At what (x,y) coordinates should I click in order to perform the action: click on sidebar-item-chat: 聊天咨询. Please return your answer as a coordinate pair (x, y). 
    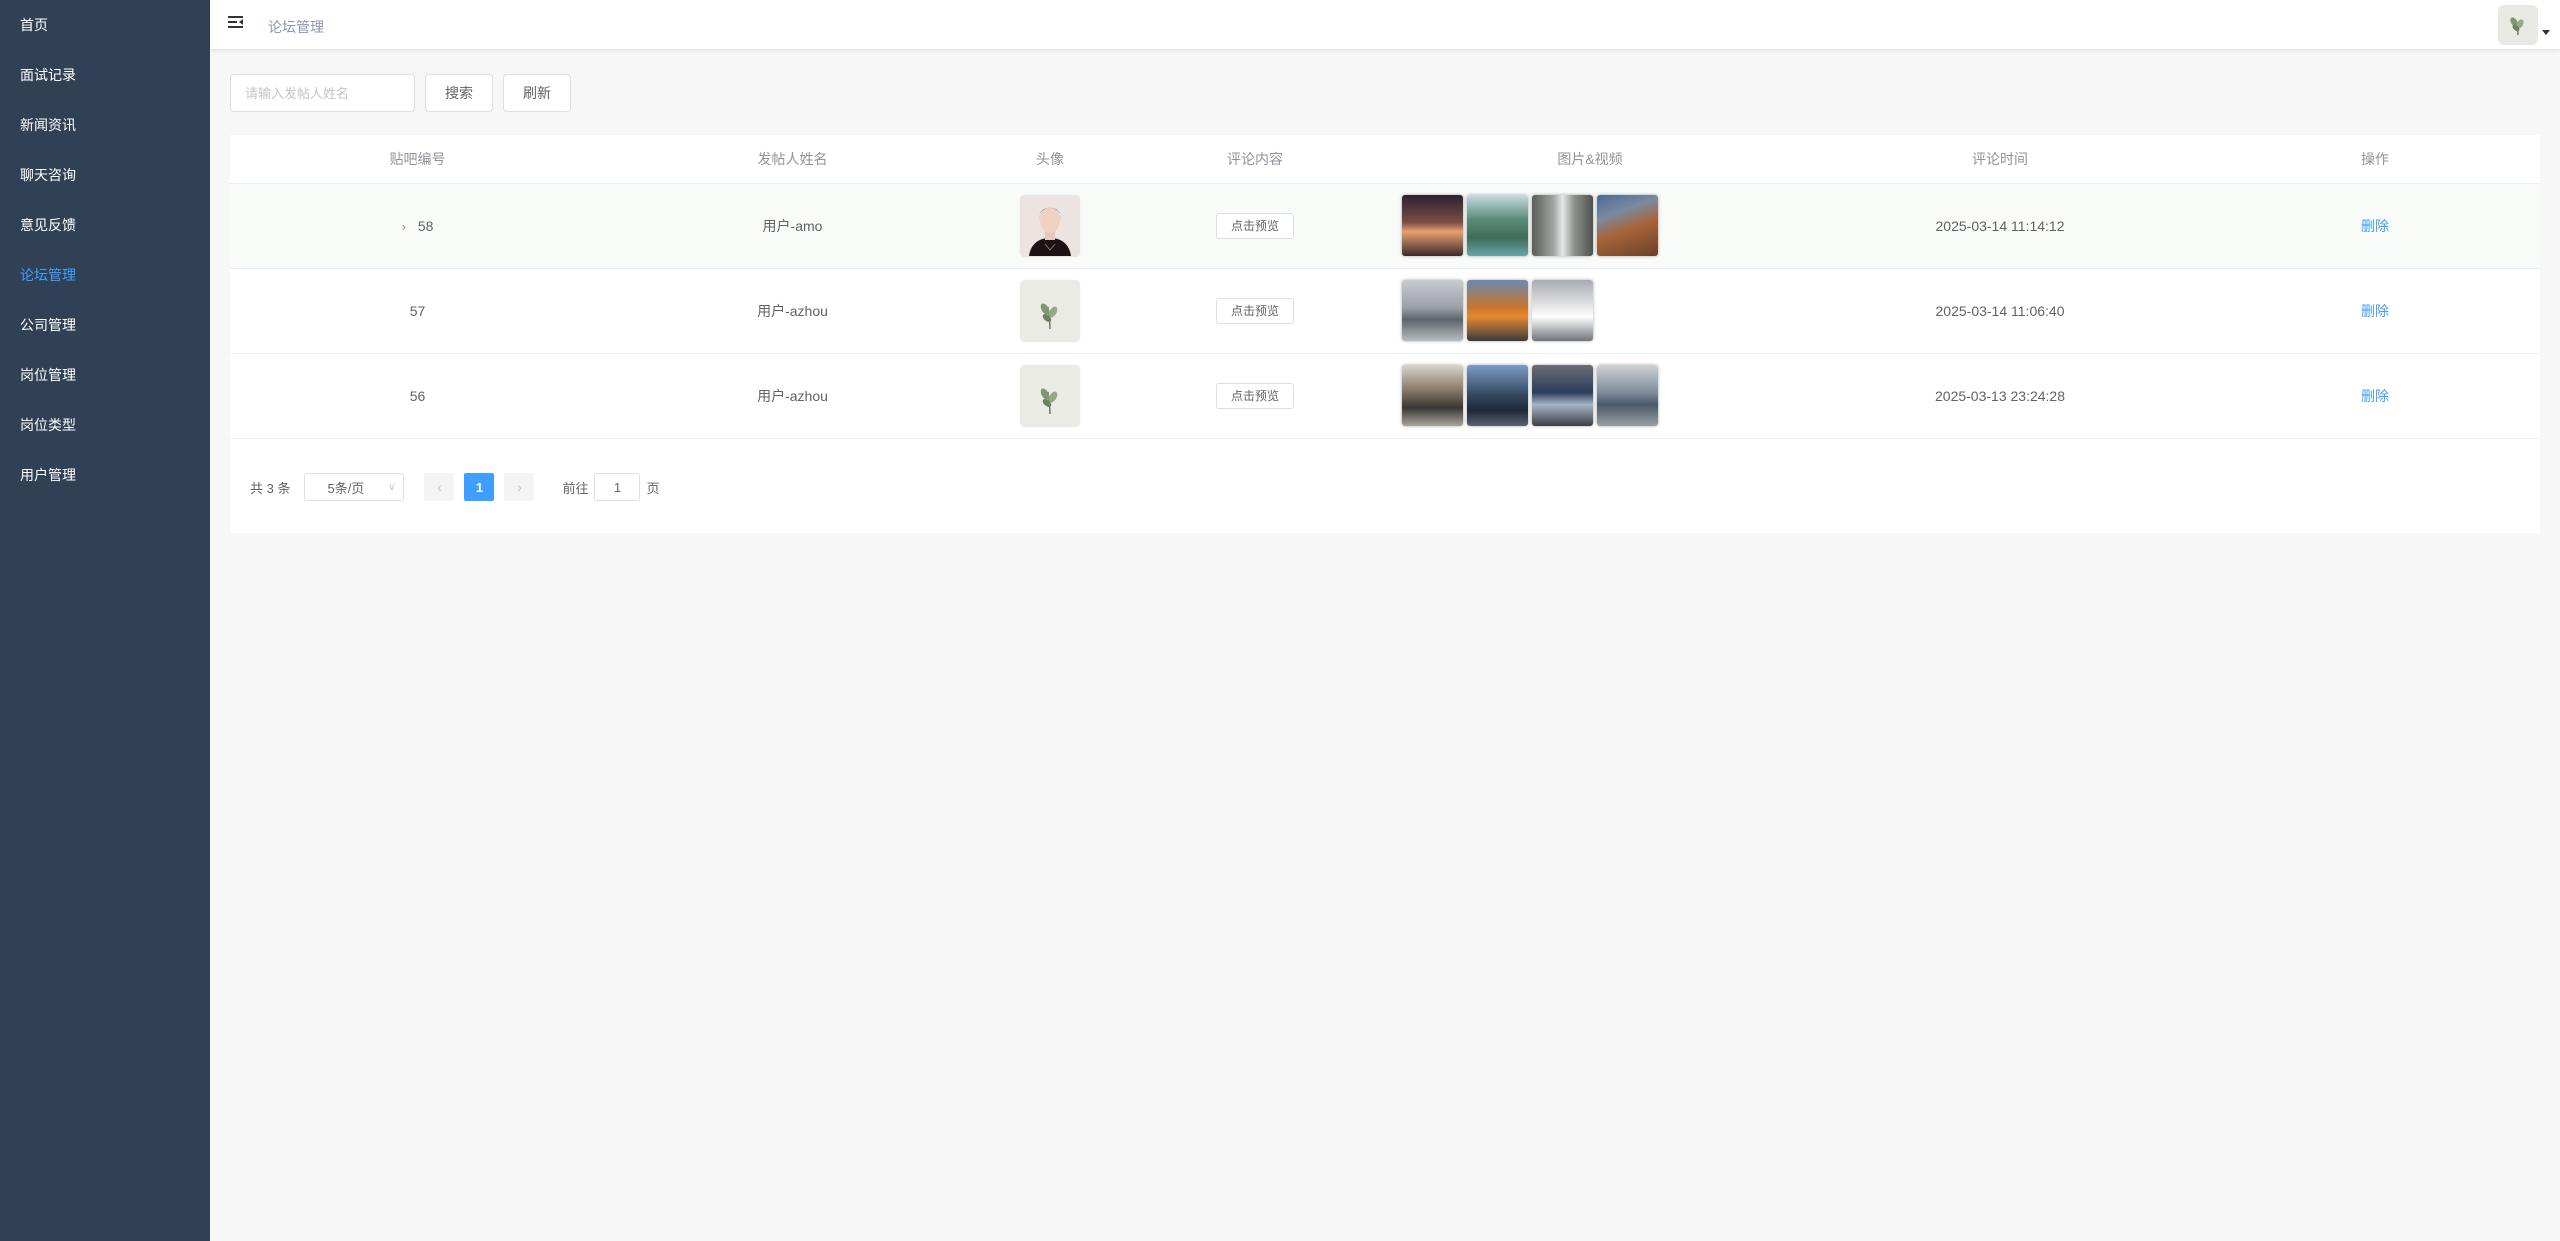
    Looking at the image, I should click on (105, 175).